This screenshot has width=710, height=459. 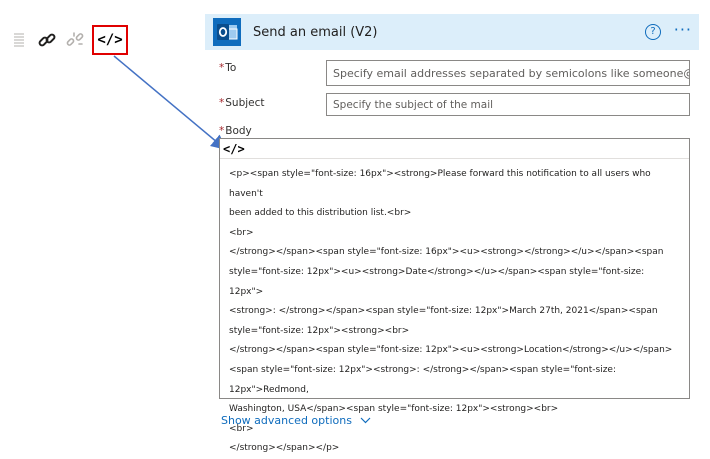 I want to click on link-button, so click(x=47, y=40).